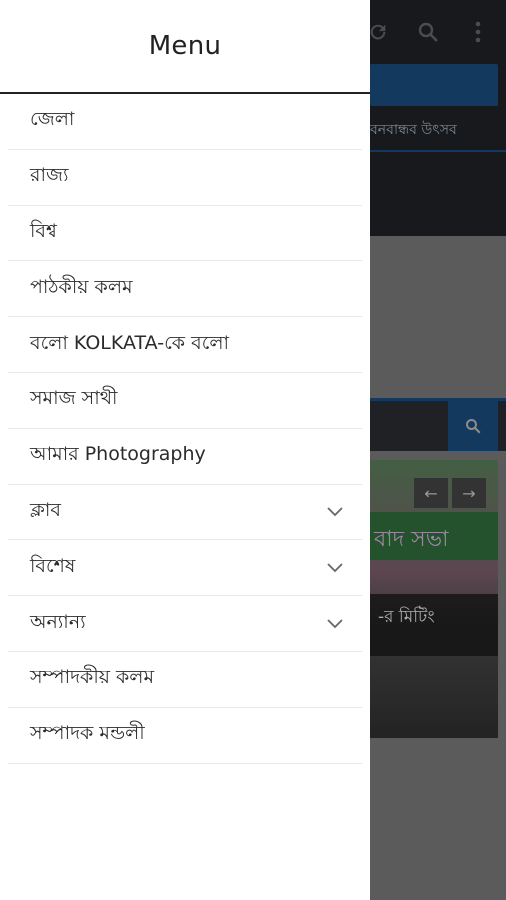 This screenshot has height=900, width=506. What do you see at coordinates (43, 230) in the screenshot?
I see `menu-item-label: বিশ্ব` at bounding box center [43, 230].